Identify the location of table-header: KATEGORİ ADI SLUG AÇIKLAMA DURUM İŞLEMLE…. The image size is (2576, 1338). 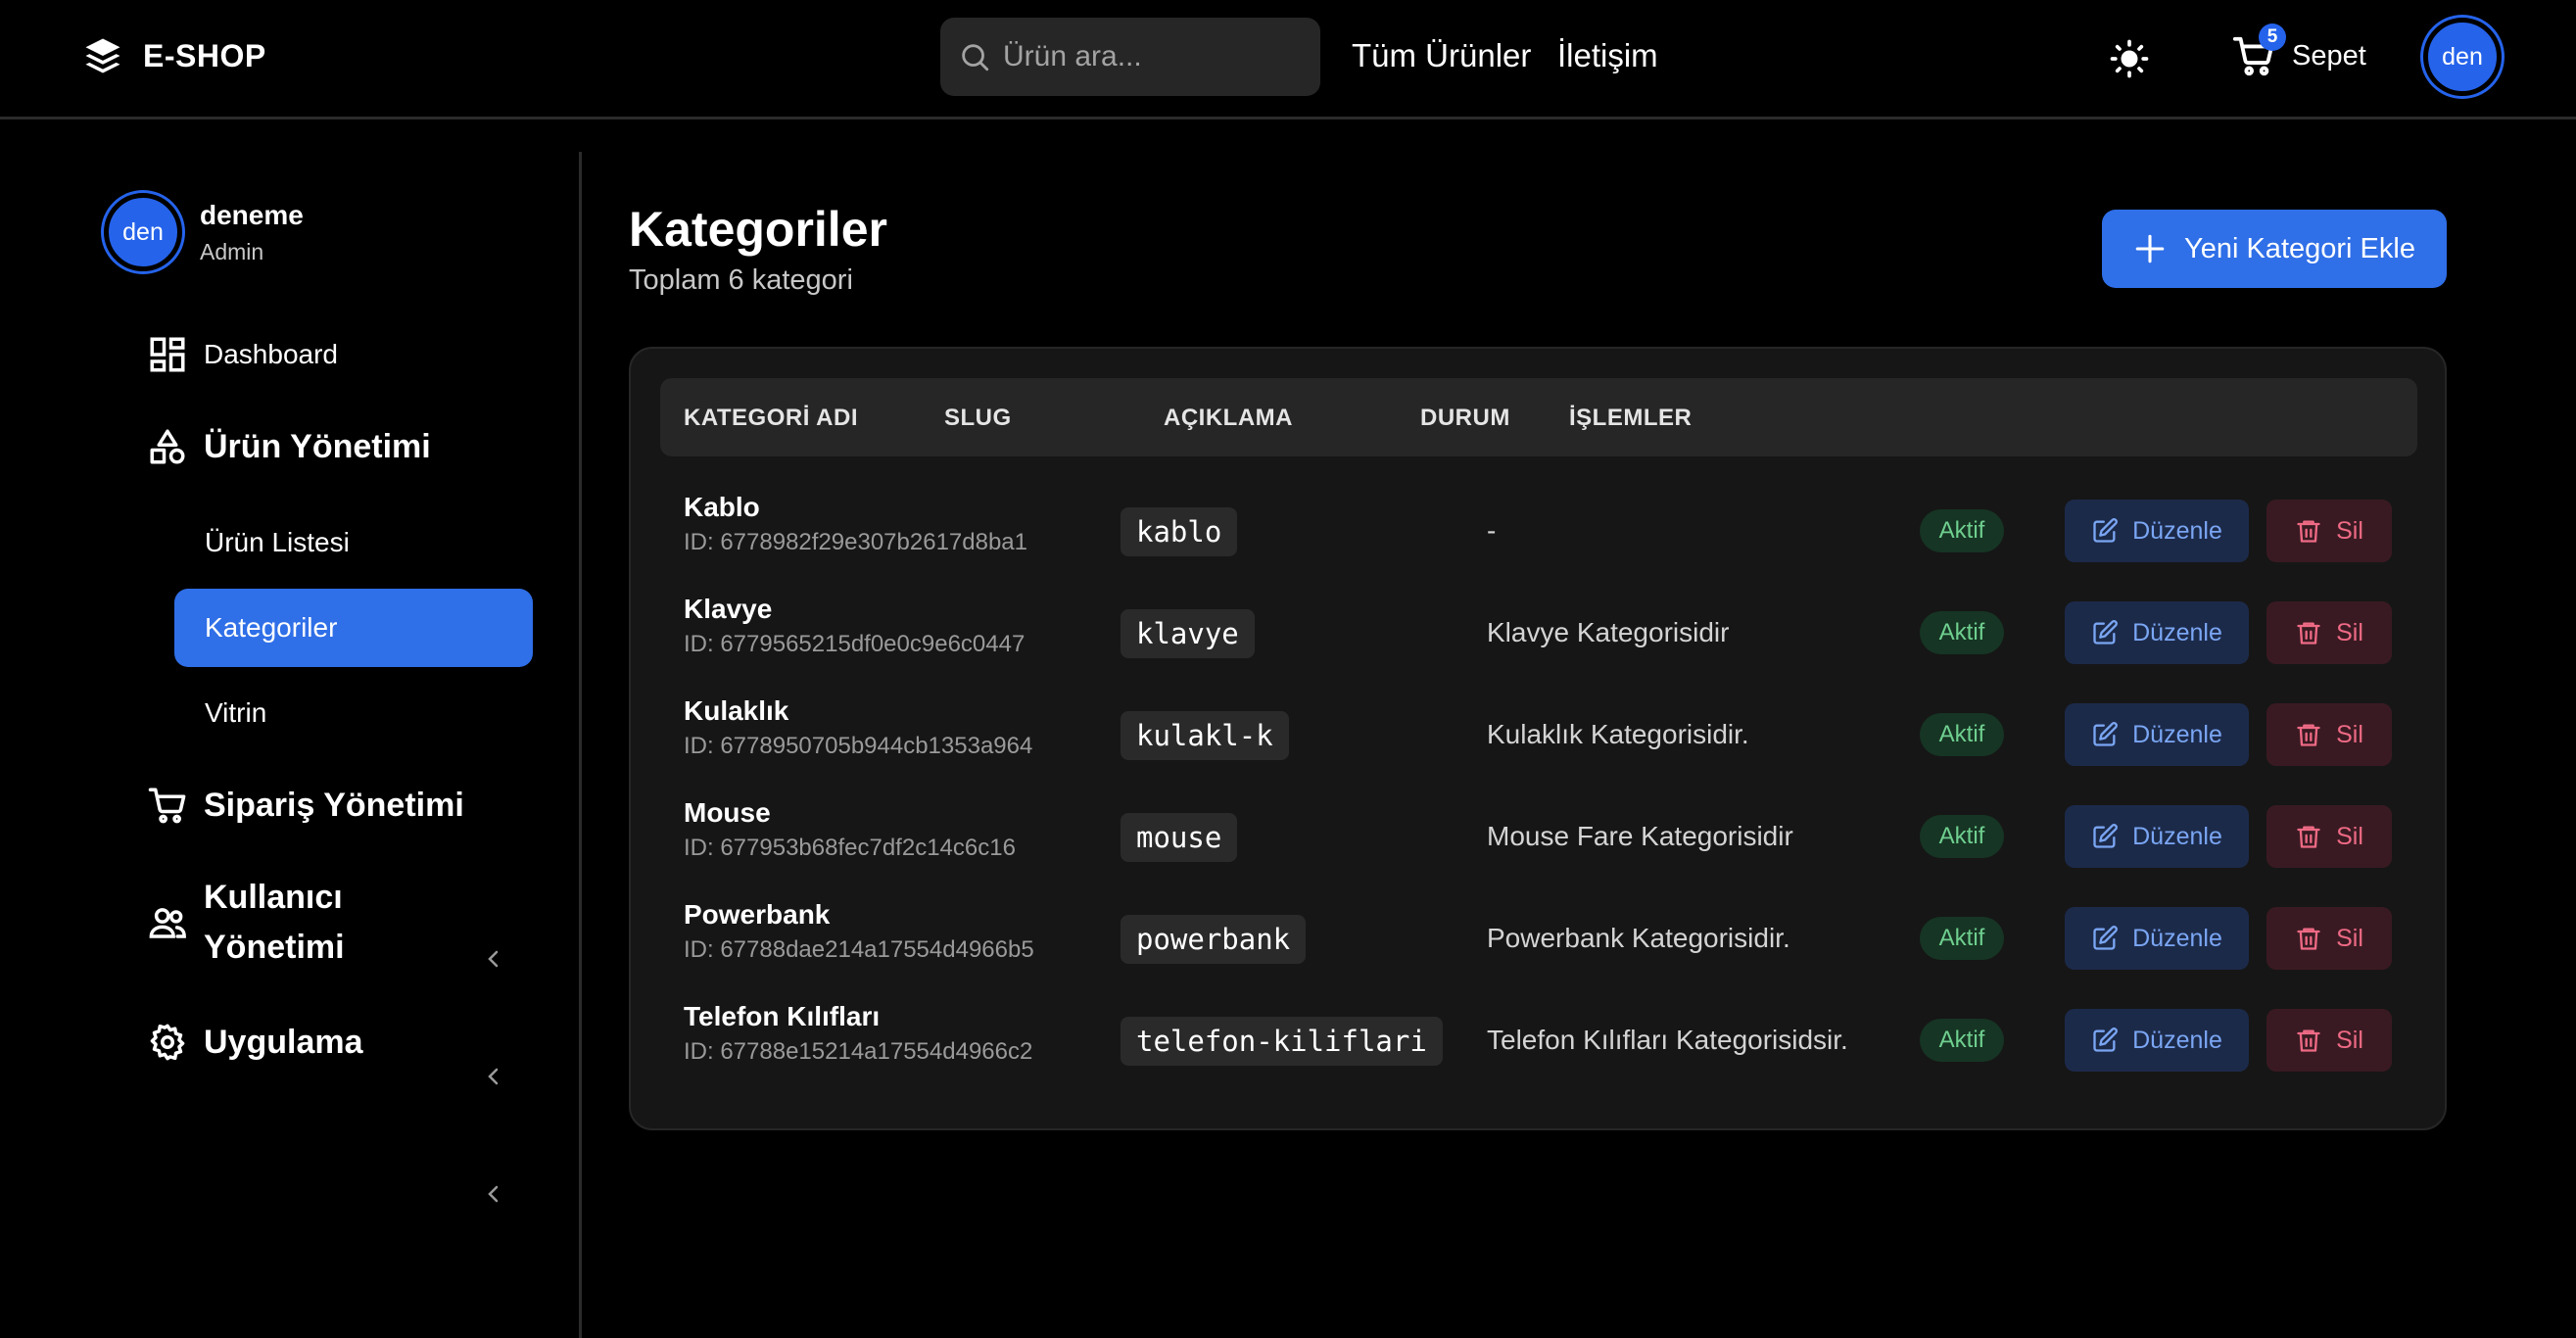
(1538, 417).